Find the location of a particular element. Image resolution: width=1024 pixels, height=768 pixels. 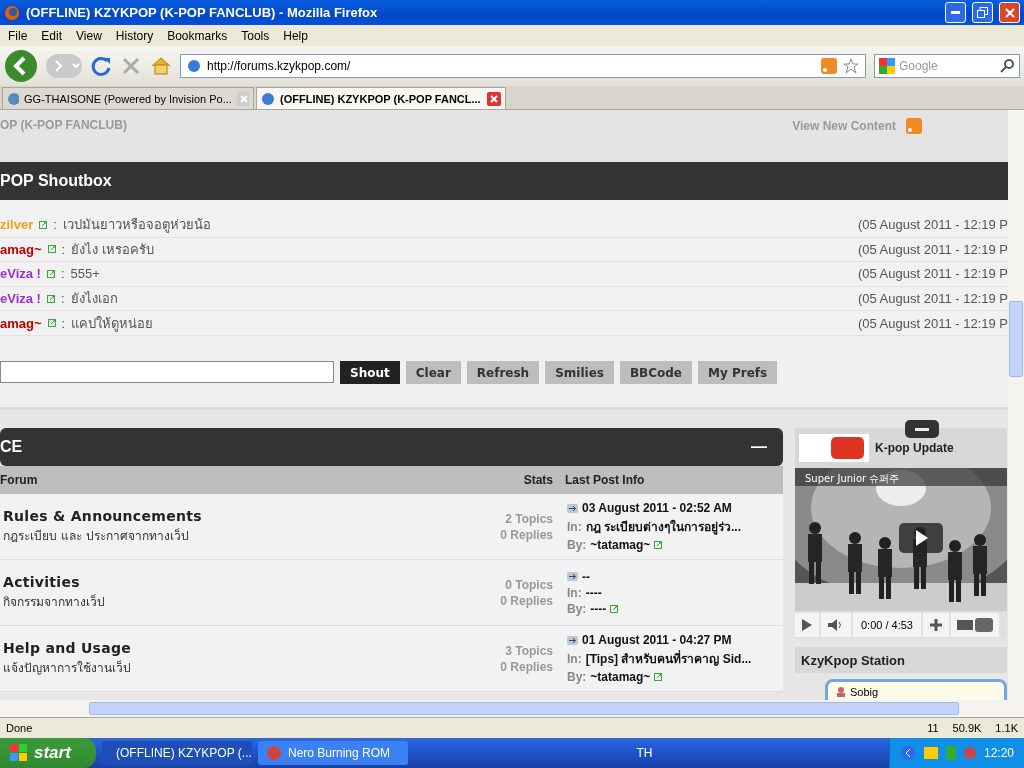

search-icon is located at coordinates (1007, 66).